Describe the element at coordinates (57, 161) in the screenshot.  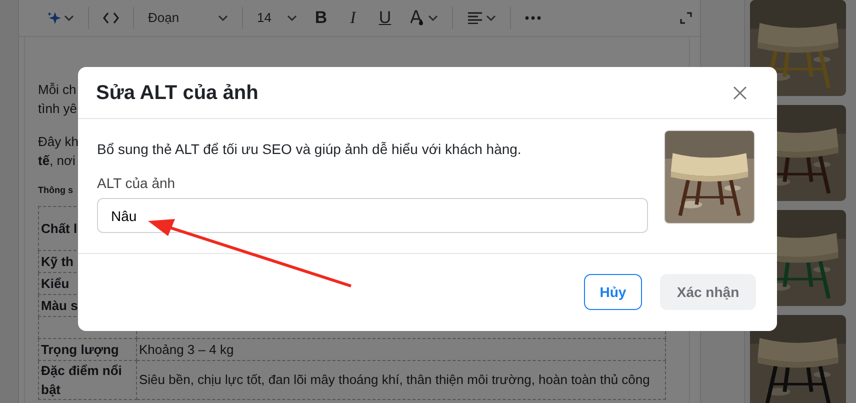
I see `paragraph-text: tế, nơi` at that location.